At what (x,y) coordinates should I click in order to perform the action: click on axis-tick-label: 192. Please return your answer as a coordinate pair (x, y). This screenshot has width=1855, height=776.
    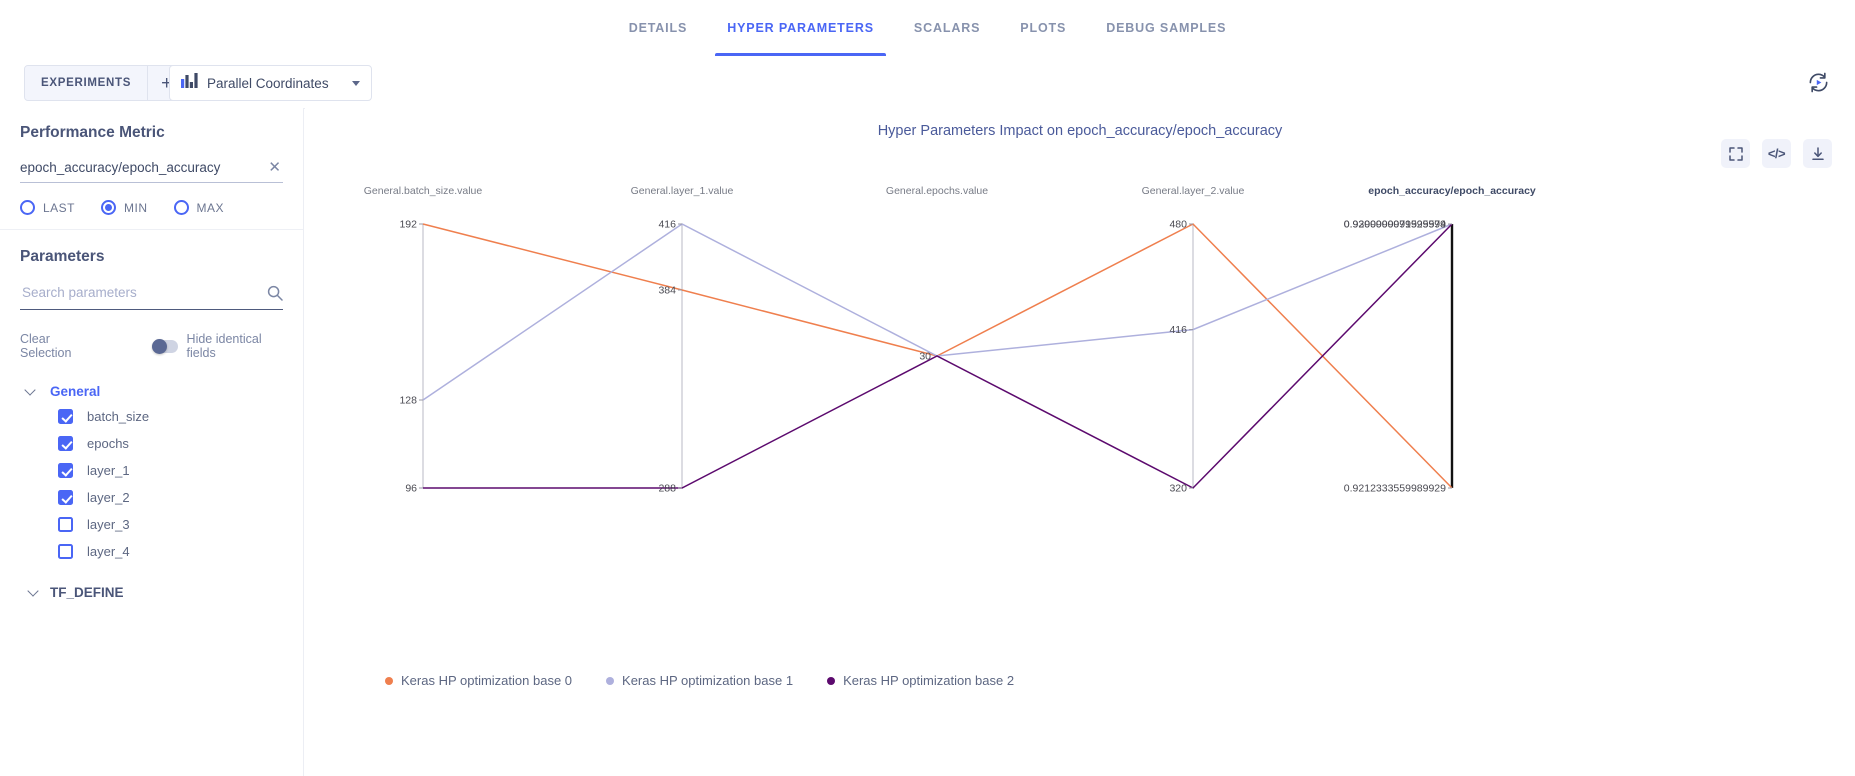
    Looking at the image, I should click on (408, 225).